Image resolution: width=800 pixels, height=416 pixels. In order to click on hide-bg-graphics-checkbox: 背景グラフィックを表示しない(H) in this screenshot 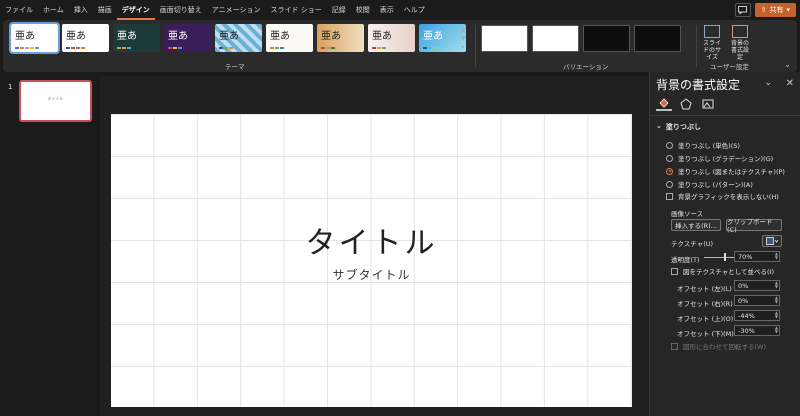, I will do `click(722, 196)`.